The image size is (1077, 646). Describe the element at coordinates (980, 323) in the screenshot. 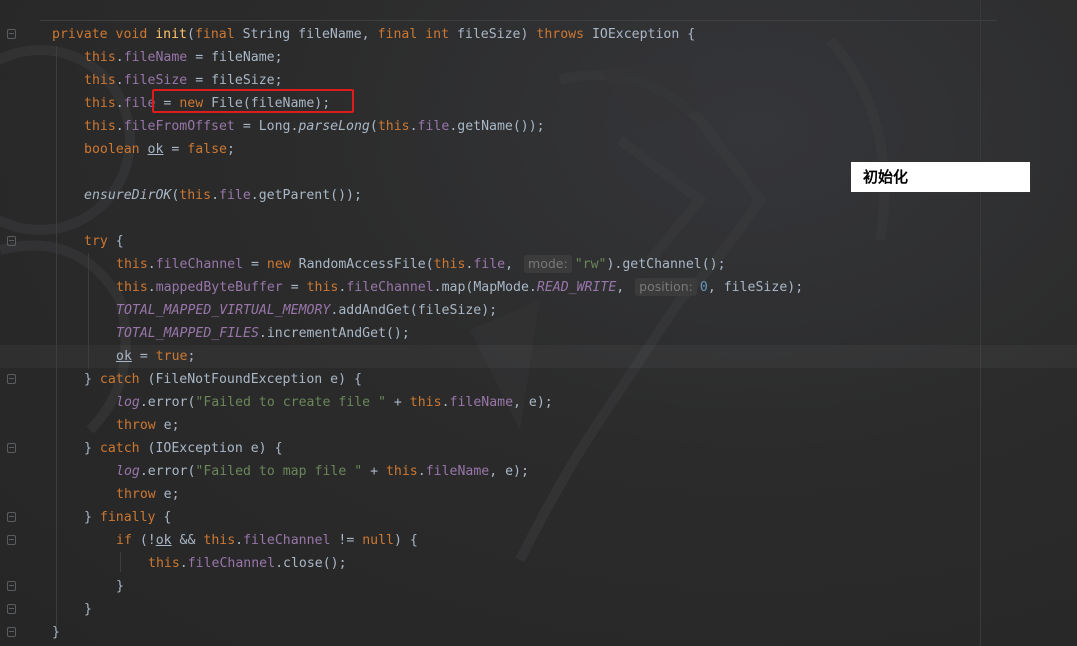

I see `right-margin-guide` at that location.